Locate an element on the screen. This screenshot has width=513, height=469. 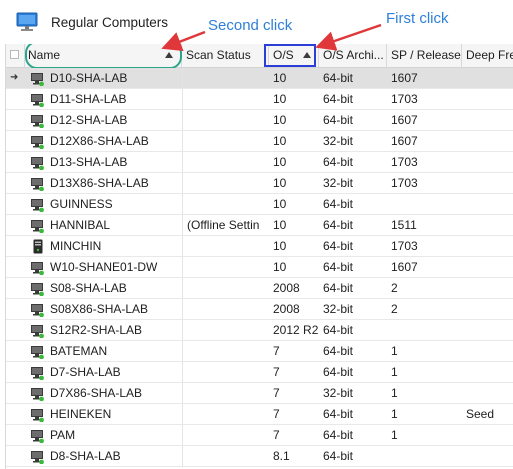
select-all-box is located at coordinates (14, 54).